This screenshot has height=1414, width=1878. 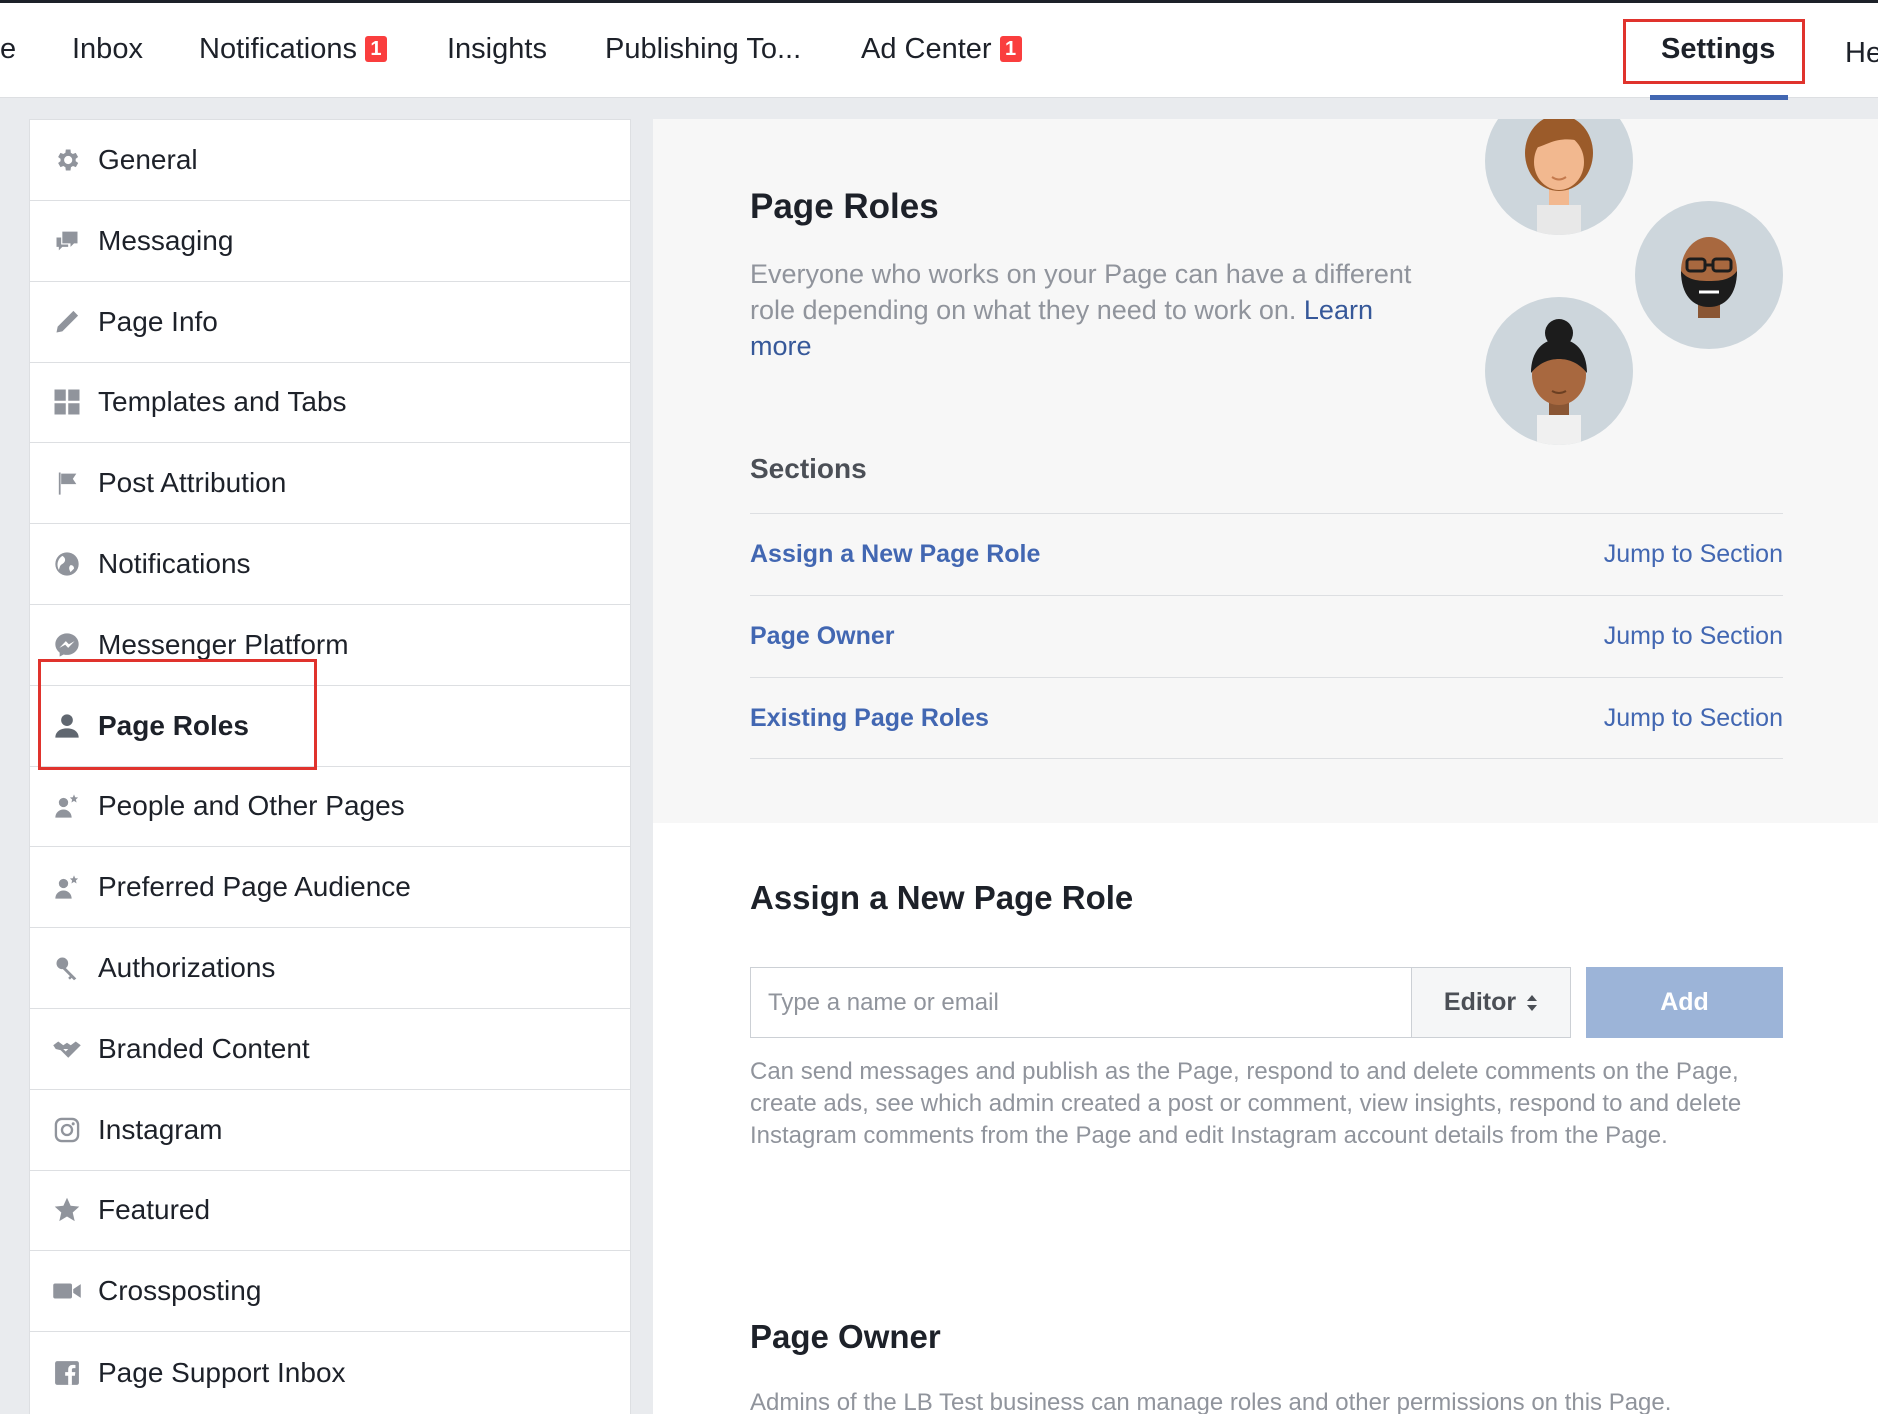 I want to click on avatar-illustration-woman-bun, so click(x=1559, y=371).